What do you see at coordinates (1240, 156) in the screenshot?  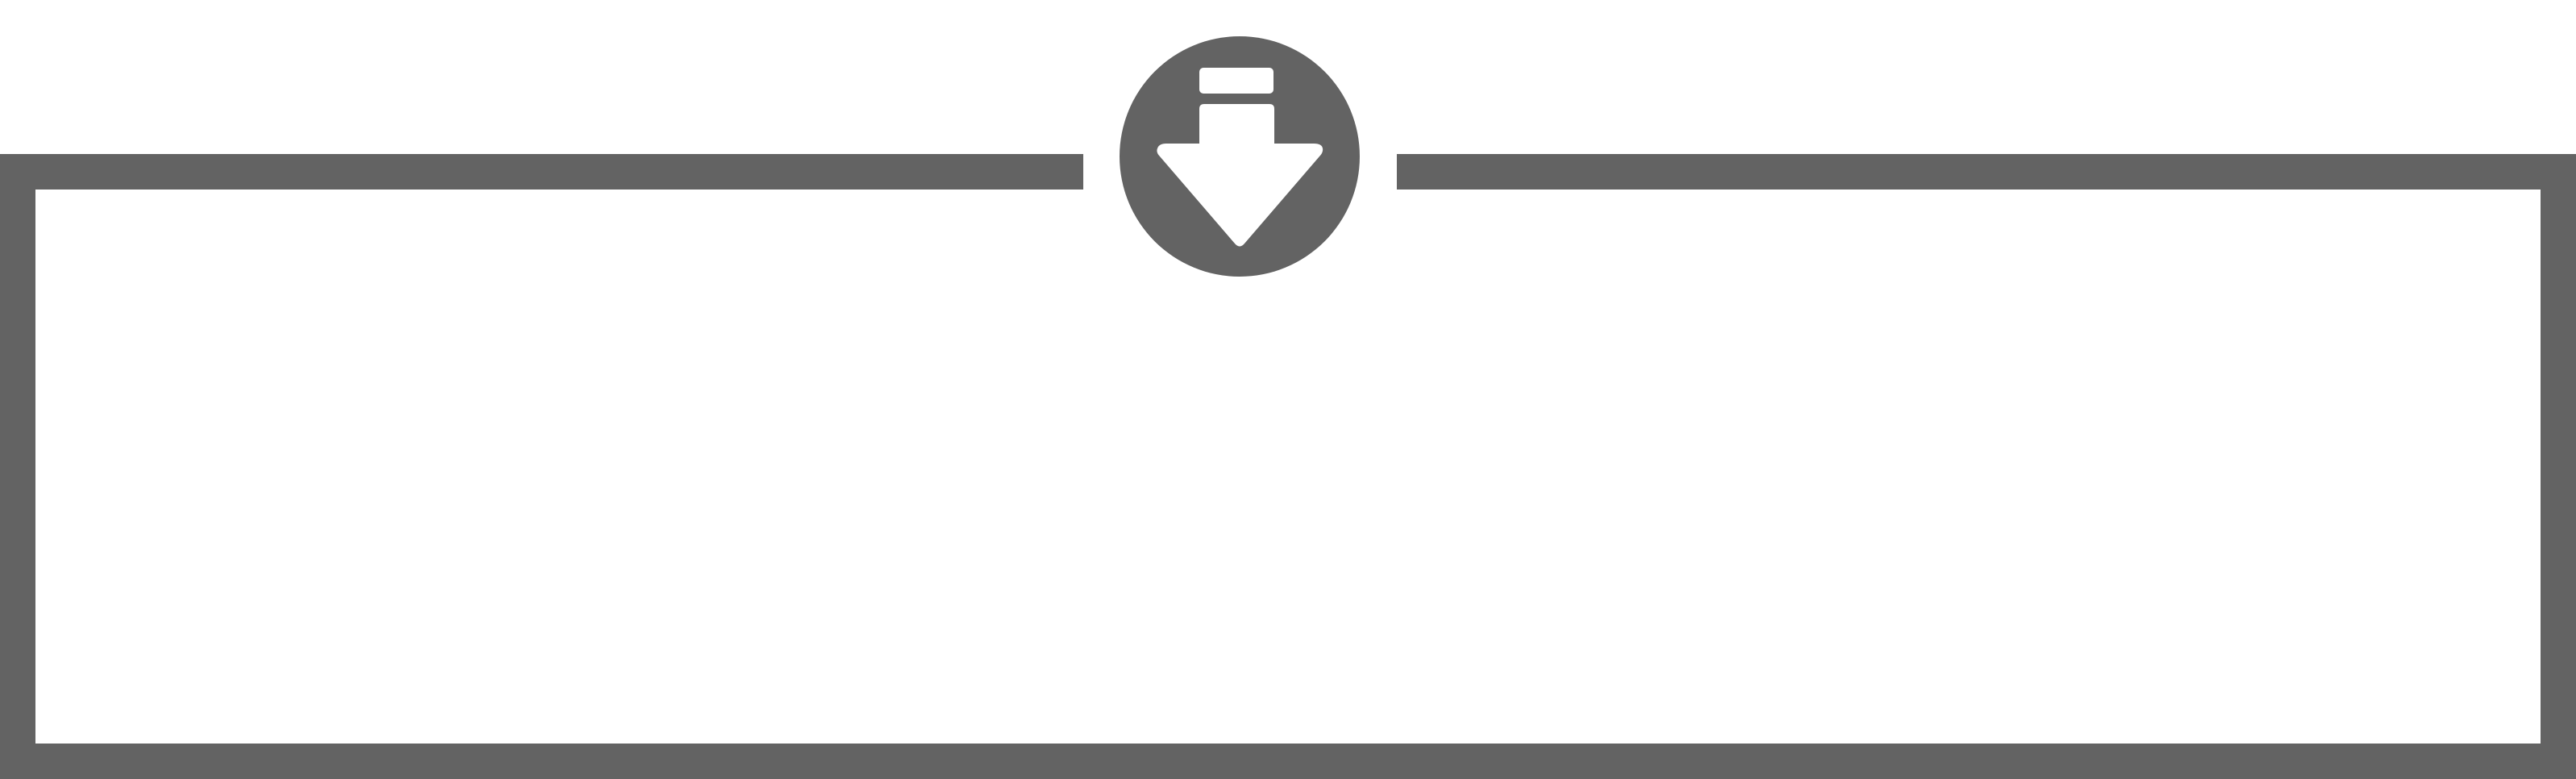 I see `download-arrow-icon` at bounding box center [1240, 156].